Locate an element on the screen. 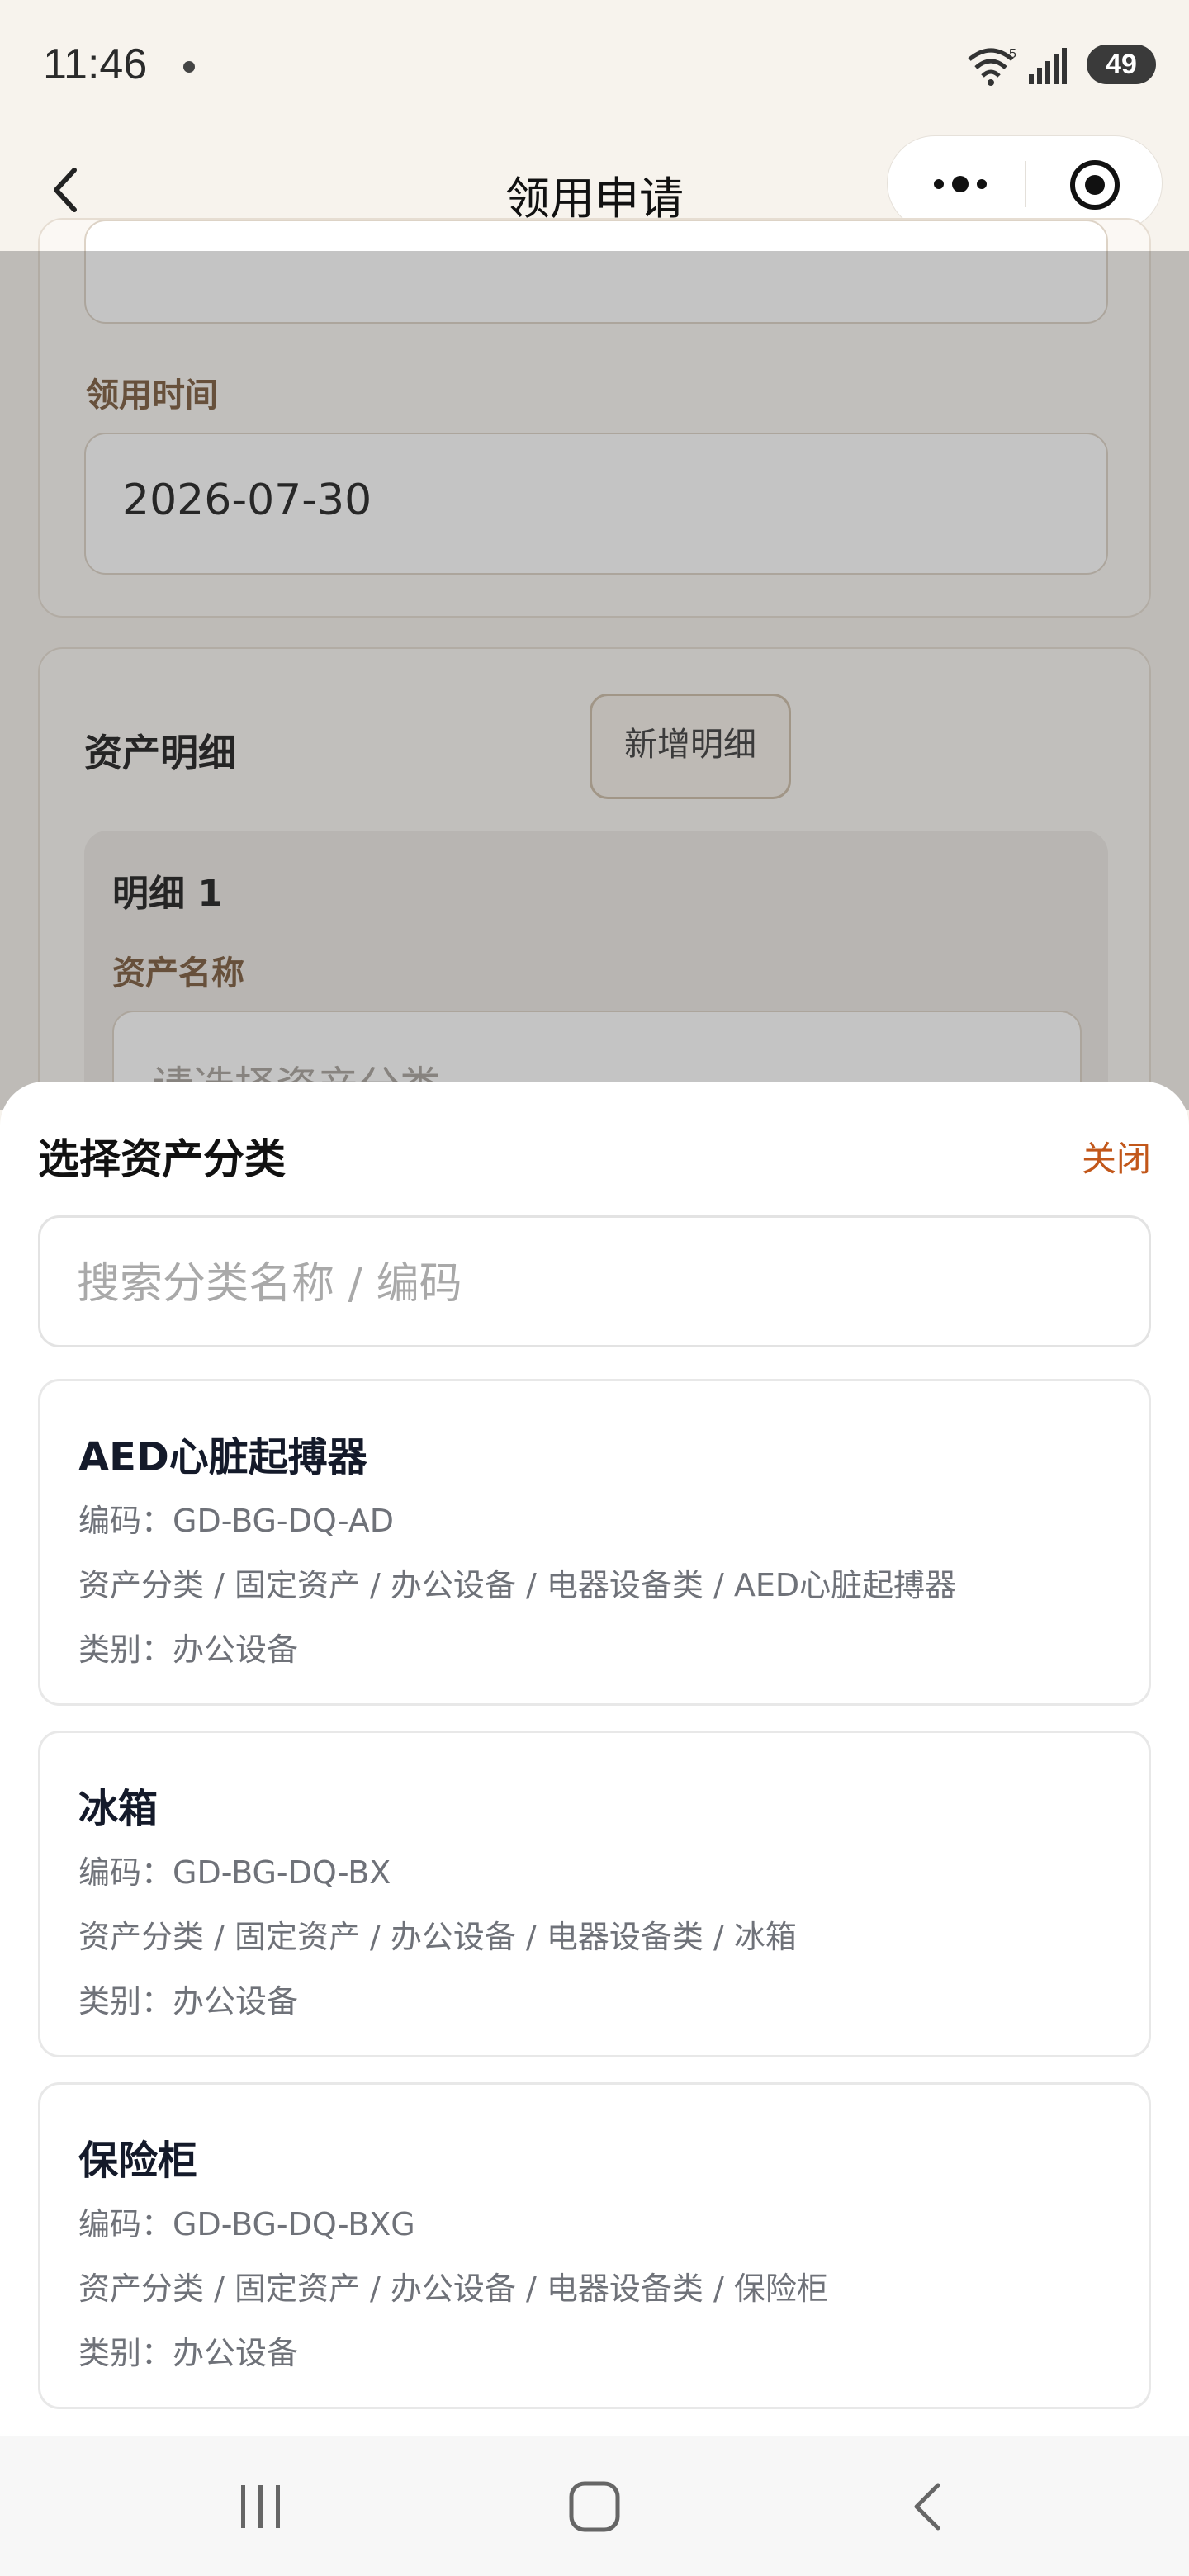 The width and height of the screenshot is (1189, 2576). mini-program-capsule is located at coordinates (1025, 183).